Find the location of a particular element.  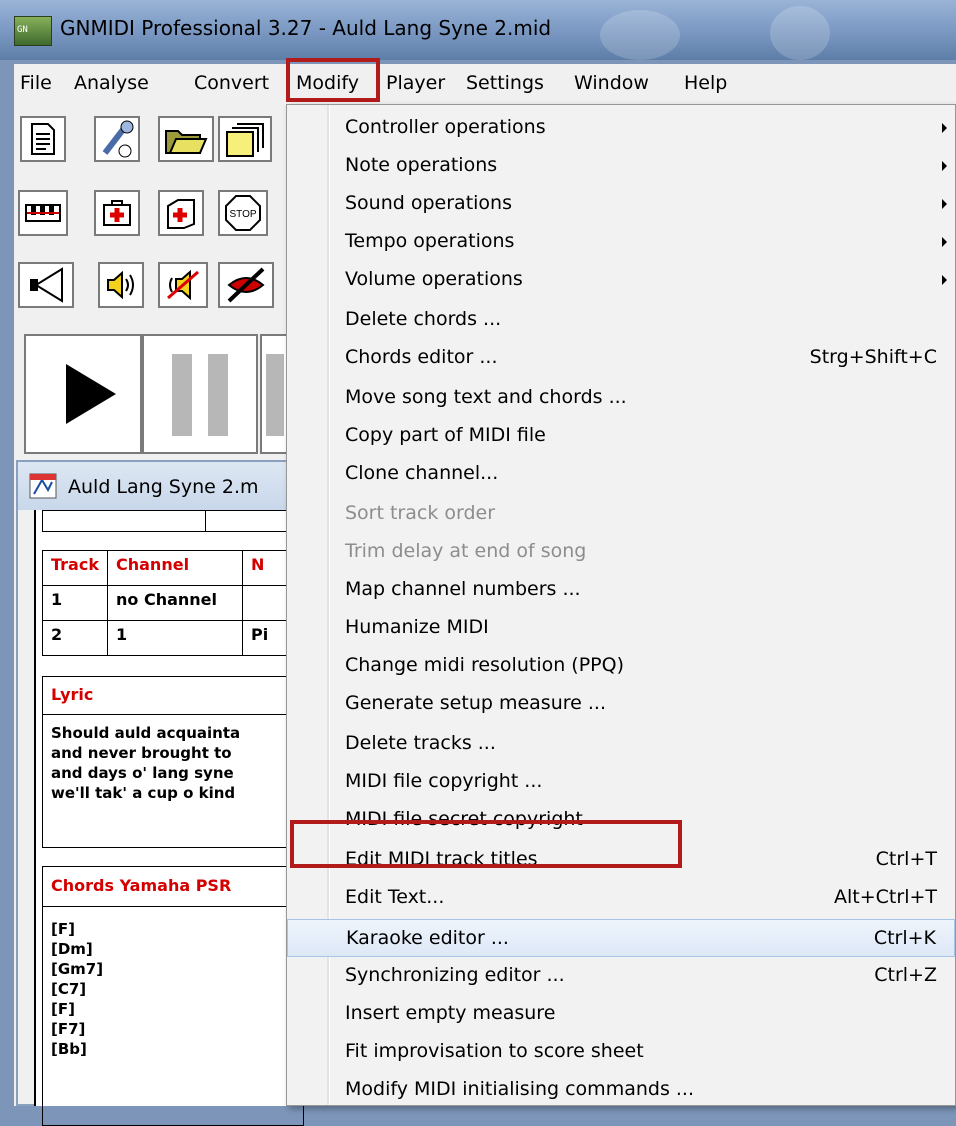

menu-item-label: Insert empty measure is located at coordinates (450, 1013).